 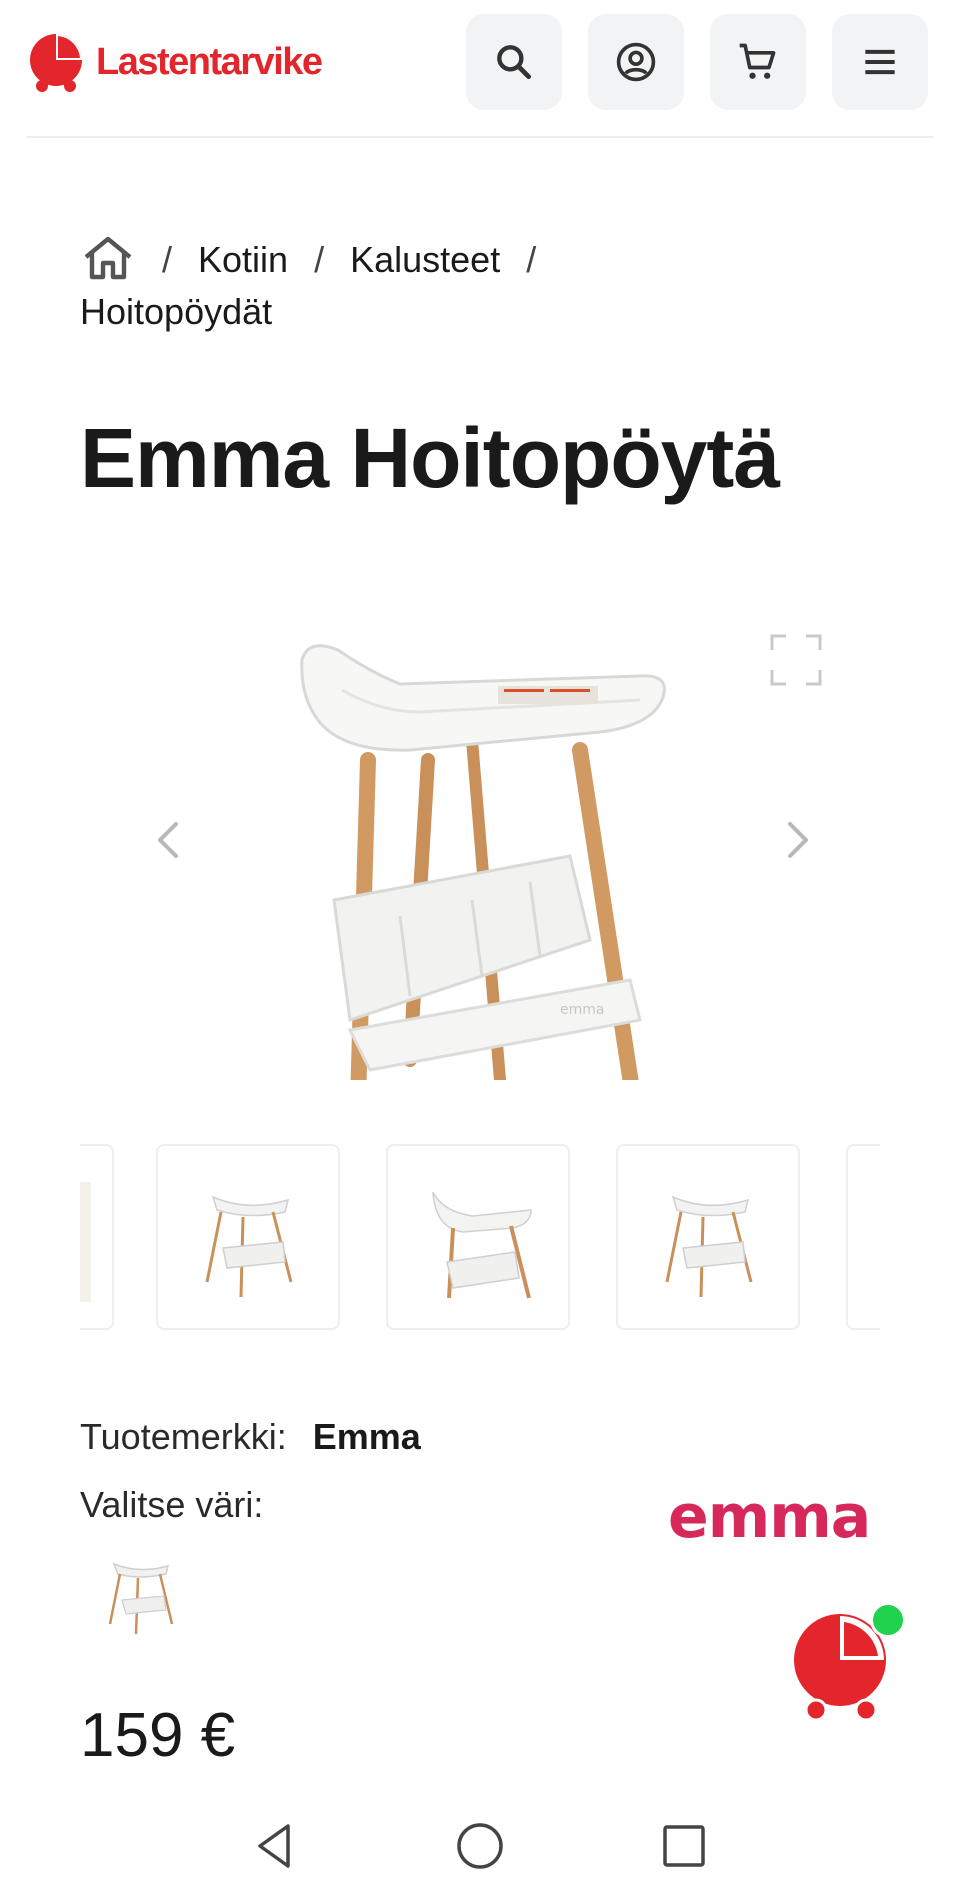 What do you see at coordinates (796, 660) in the screenshot?
I see `fullscreen-icon` at bounding box center [796, 660].